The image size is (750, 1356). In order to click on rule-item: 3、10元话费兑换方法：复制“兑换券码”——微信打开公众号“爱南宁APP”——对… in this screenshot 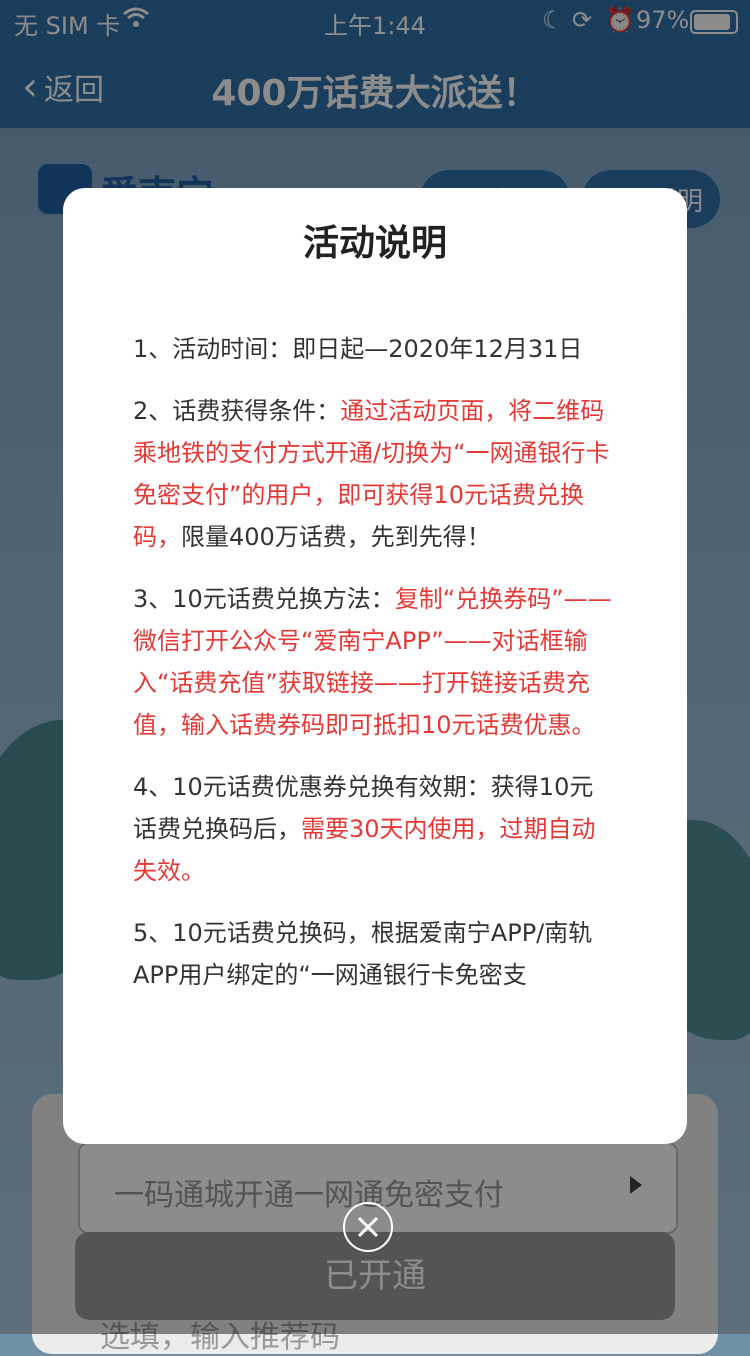, I will do `click(372, 662)`.